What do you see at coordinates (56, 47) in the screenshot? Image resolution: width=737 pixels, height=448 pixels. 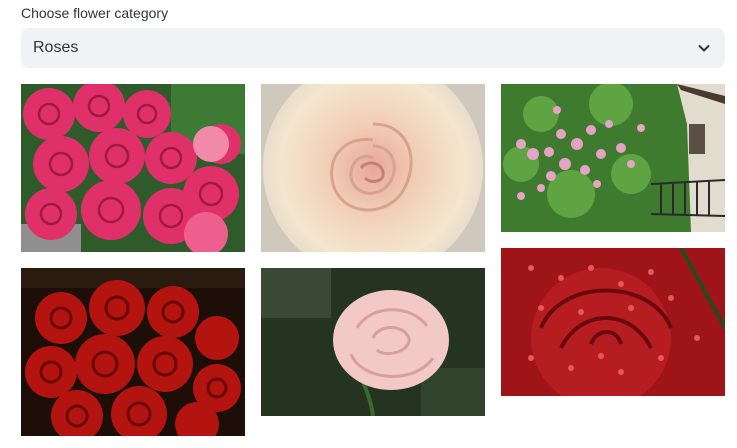 I see `category-select-value: Roses` at bounding box center [56, 47].